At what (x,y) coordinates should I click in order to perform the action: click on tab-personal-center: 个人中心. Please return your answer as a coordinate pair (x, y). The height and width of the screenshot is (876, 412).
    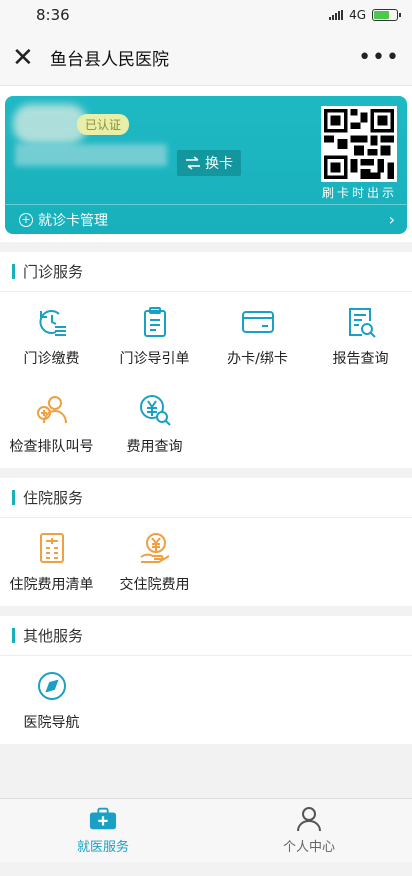
    Looking at the image, I should click on (309, 830).